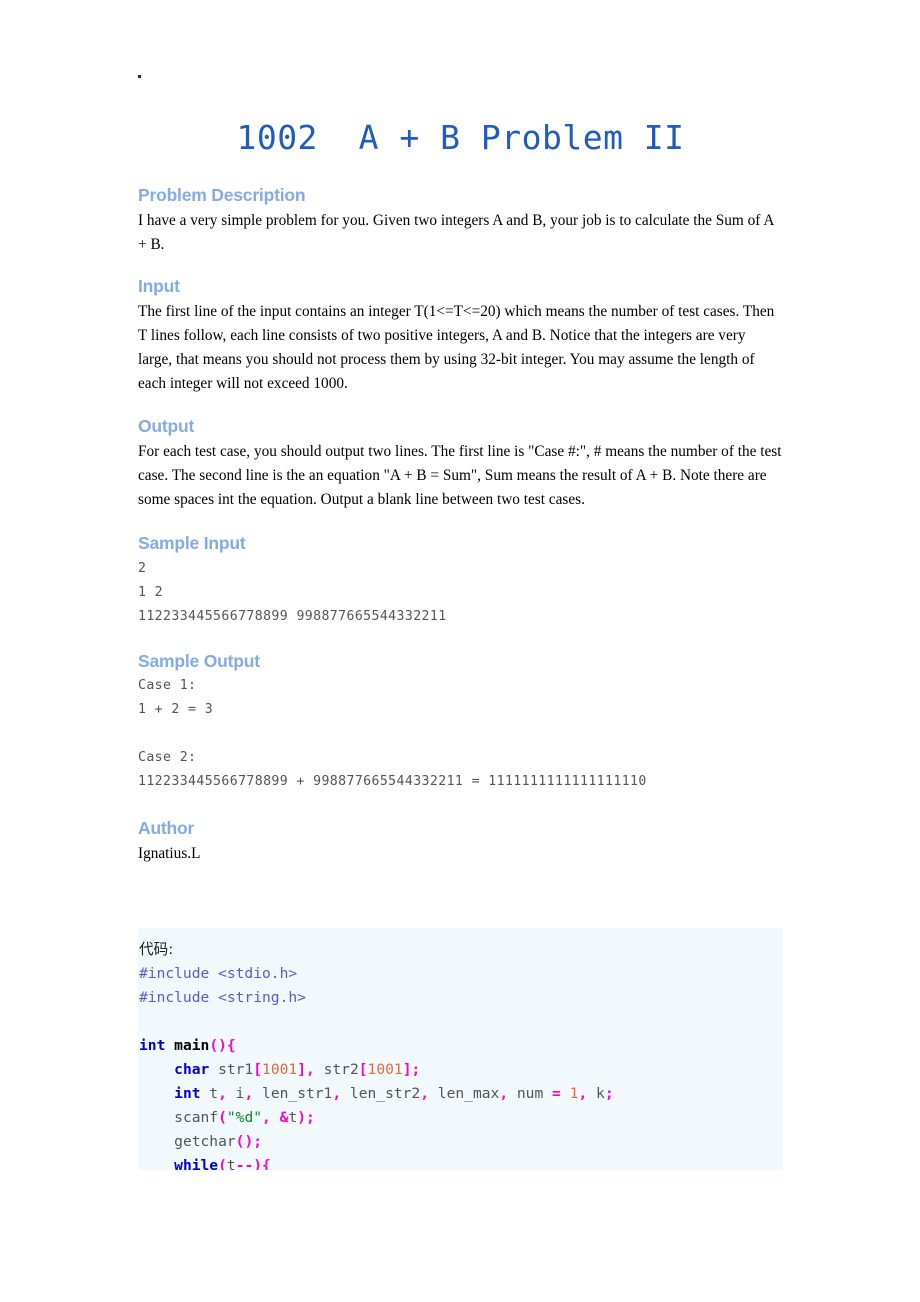 The image size is (920, 1302). What do you see at coordinates (411, 1069) in the screenshot?
I see `code-token-pun: ];` at bounding box center [411, 1069].